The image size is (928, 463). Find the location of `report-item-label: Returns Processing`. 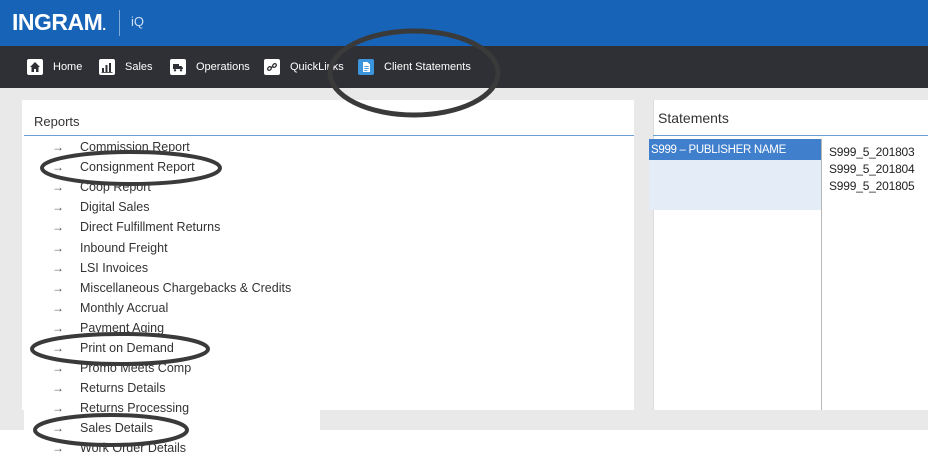

report-item-label: Returns Processing is located at coordinates (135, 408).